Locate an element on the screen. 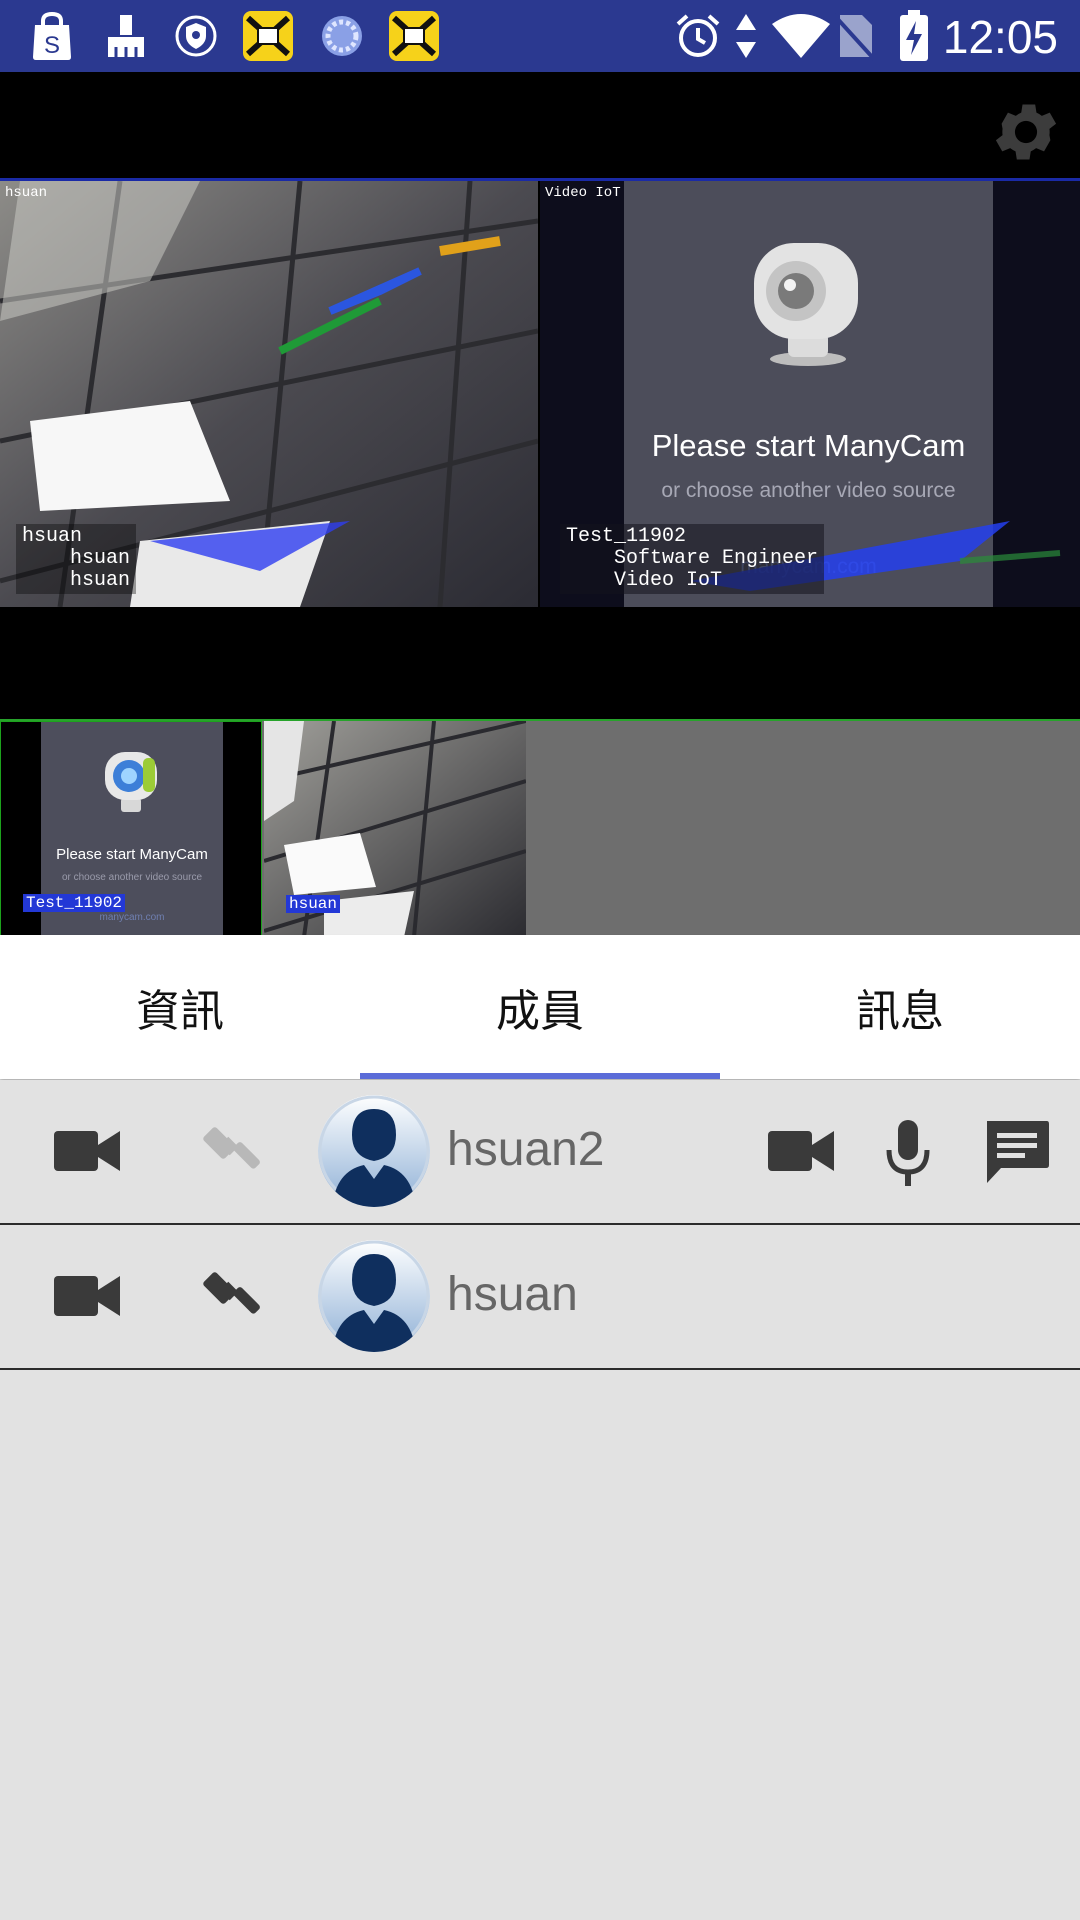 The height and width of the screenshot is (1920, 1080). tab-bar: 資訊 成員 訊息 is located at coordinates (540, 1007).